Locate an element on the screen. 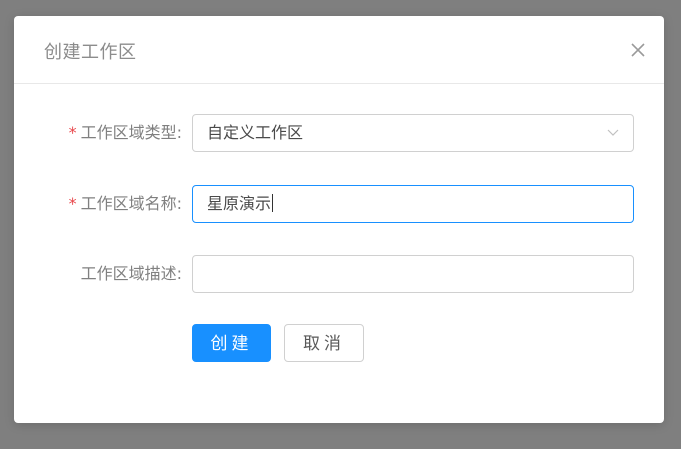 The width and height of the screenshot is (681, 449). dialog-header: 创建工作区 is located at coordinates (339, 50).